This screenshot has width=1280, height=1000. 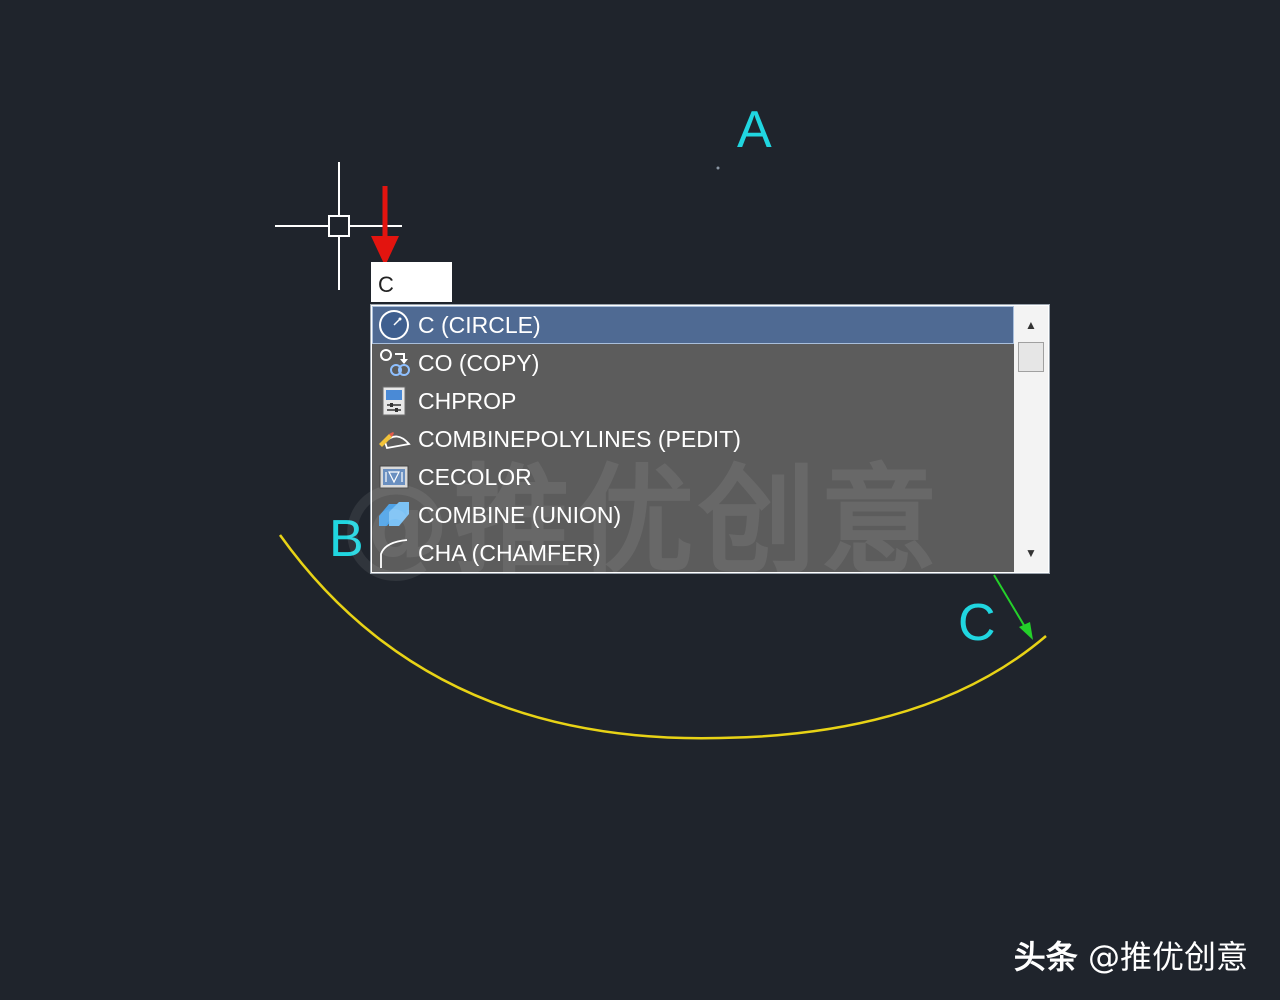 What do you see at coordinates (394, 325) in the screenshot?
I see `circle-icon` at bounding box center [394, 325].